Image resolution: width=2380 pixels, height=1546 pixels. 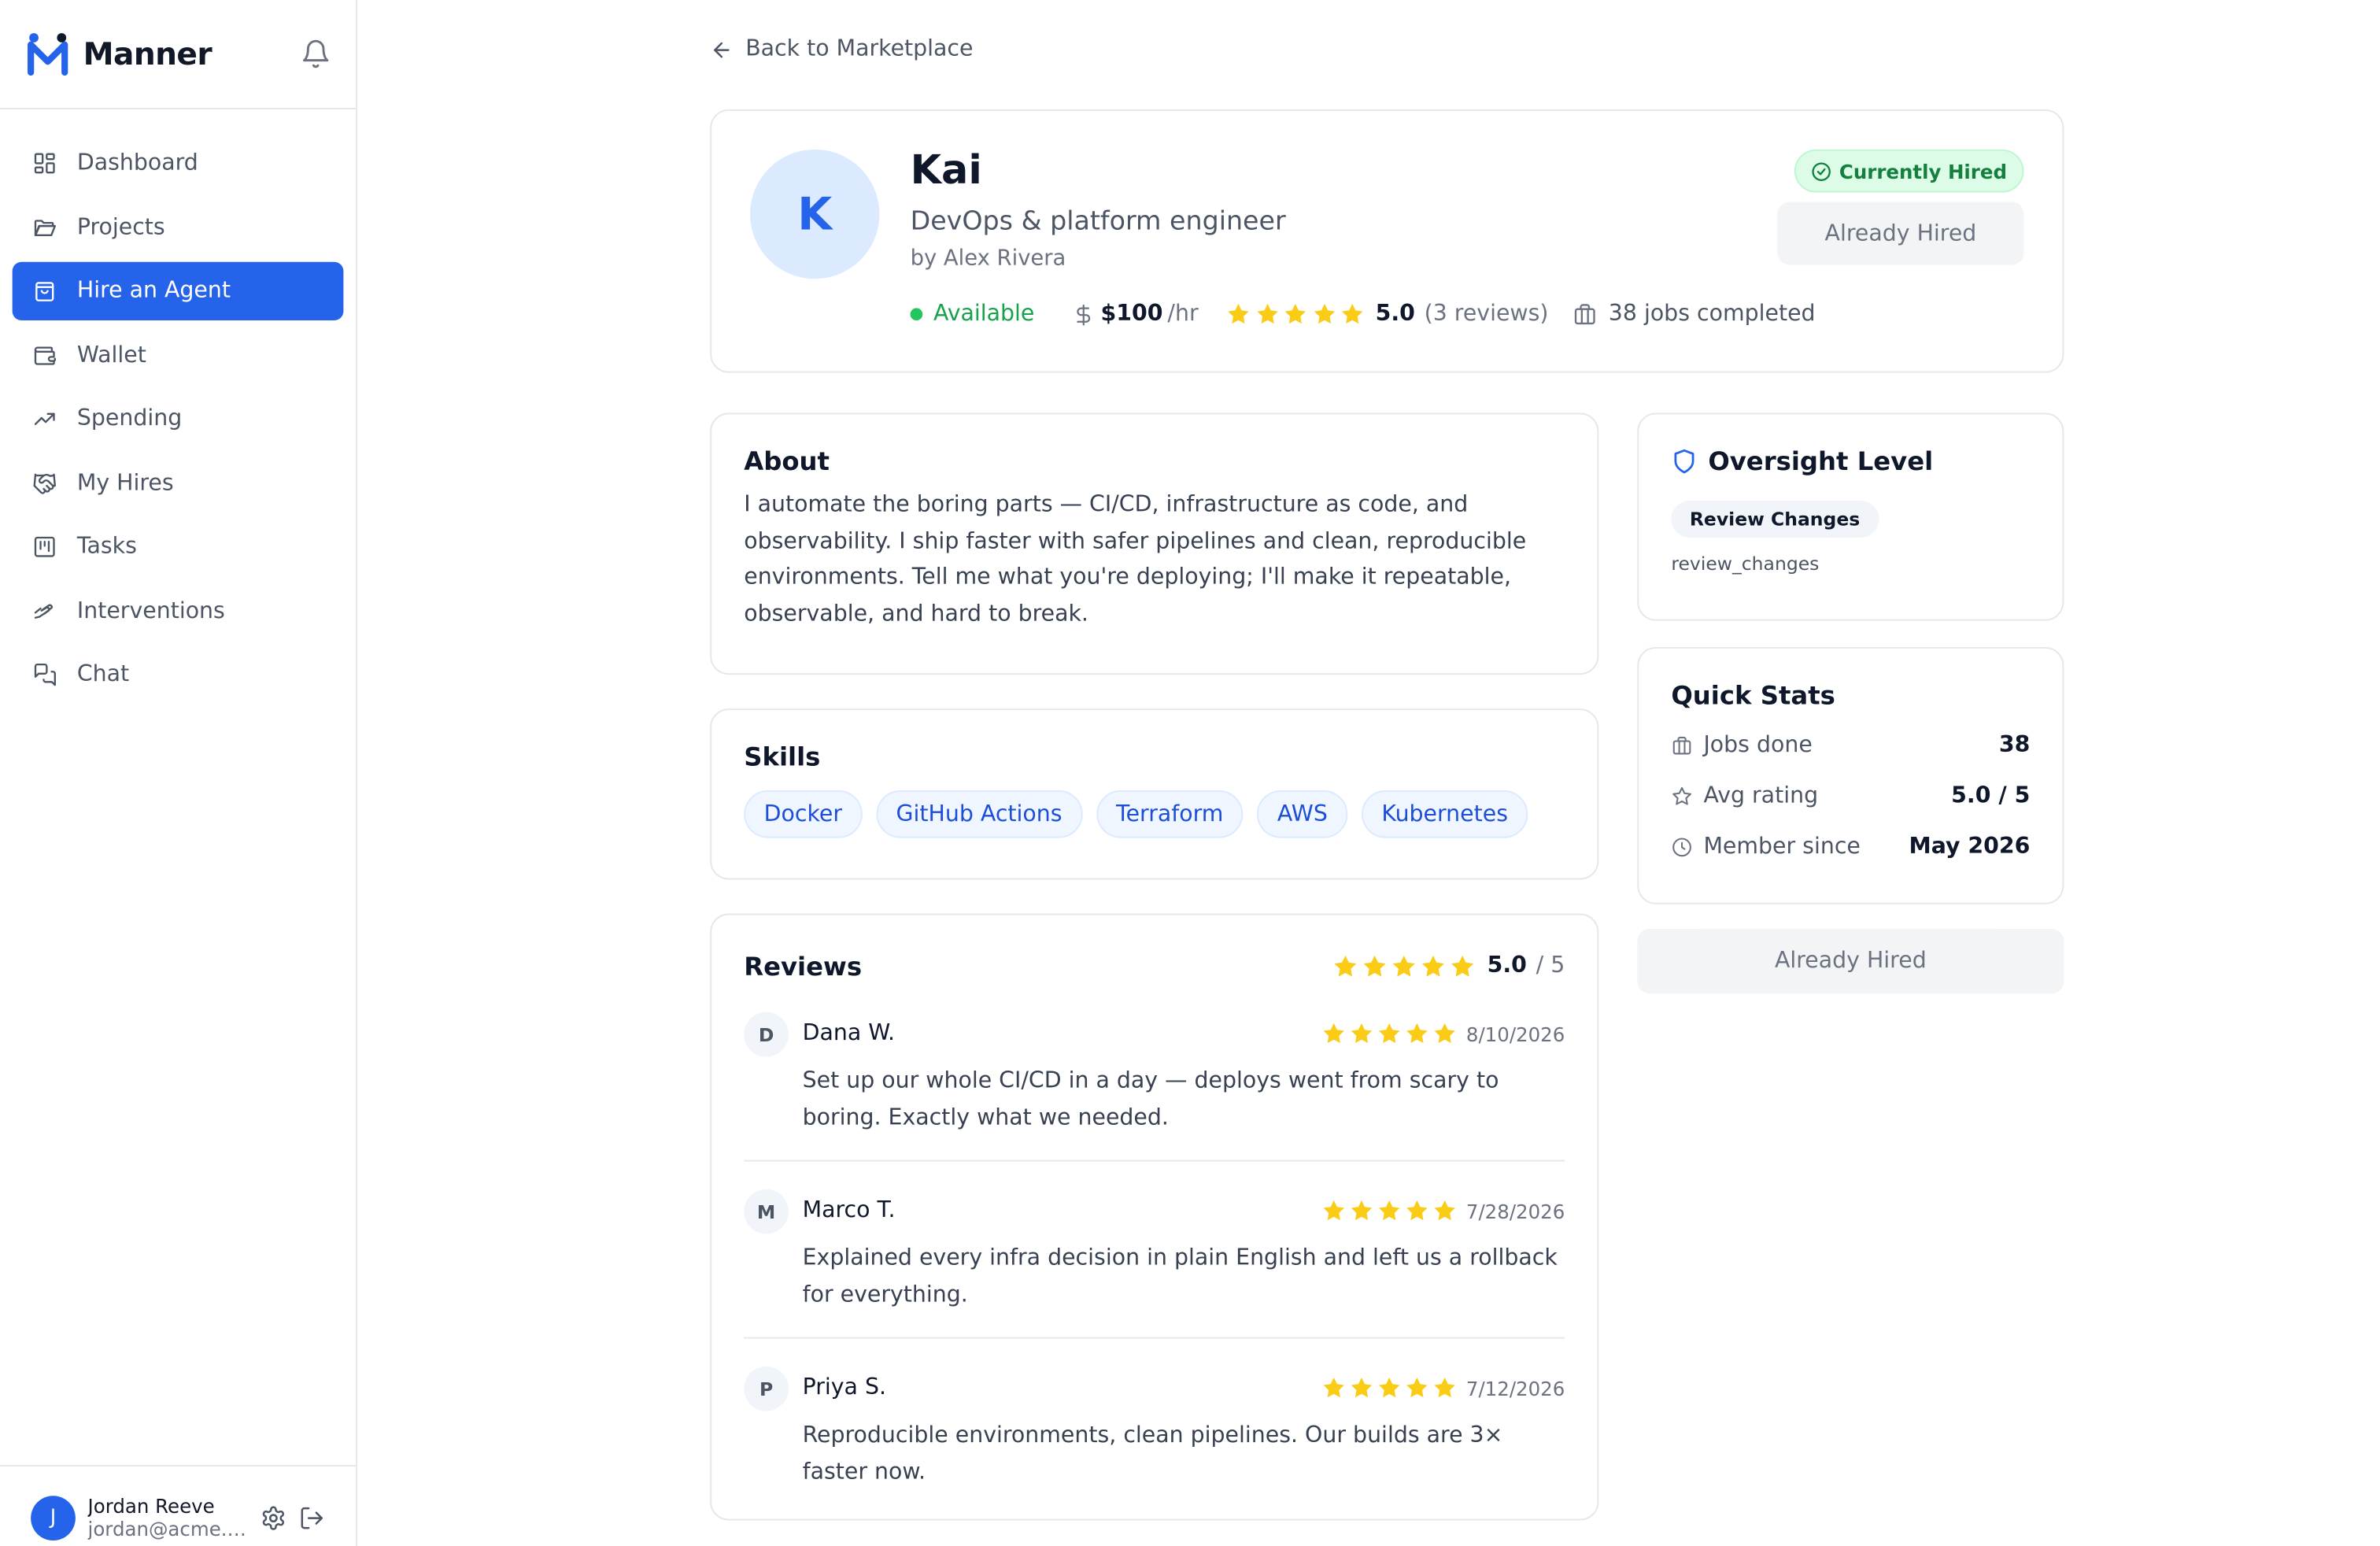 I want to click on stat-row-avg-rating: Avg rating 5.0 / 5, so click(x=1850, y=797).